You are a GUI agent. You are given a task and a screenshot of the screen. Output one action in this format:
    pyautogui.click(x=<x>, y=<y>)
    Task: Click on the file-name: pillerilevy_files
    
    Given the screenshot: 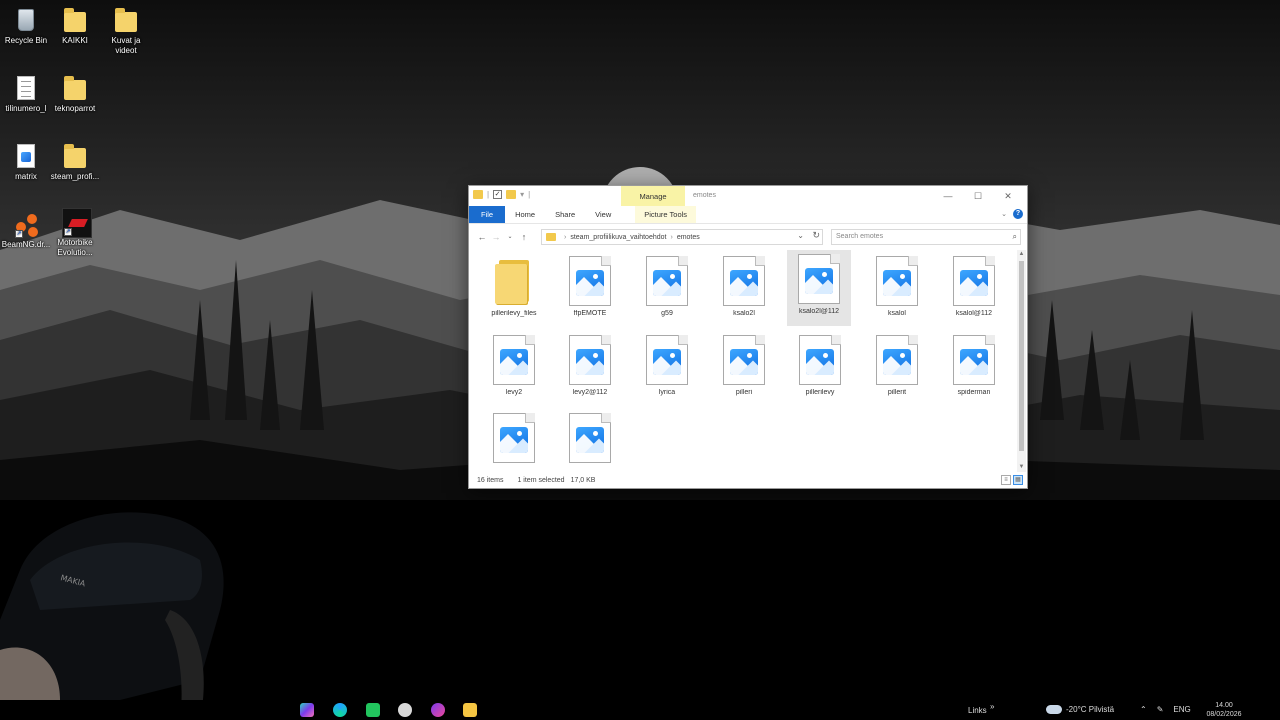 What is the action you would take?
    pyautogui.click(x=514, y=313)
    